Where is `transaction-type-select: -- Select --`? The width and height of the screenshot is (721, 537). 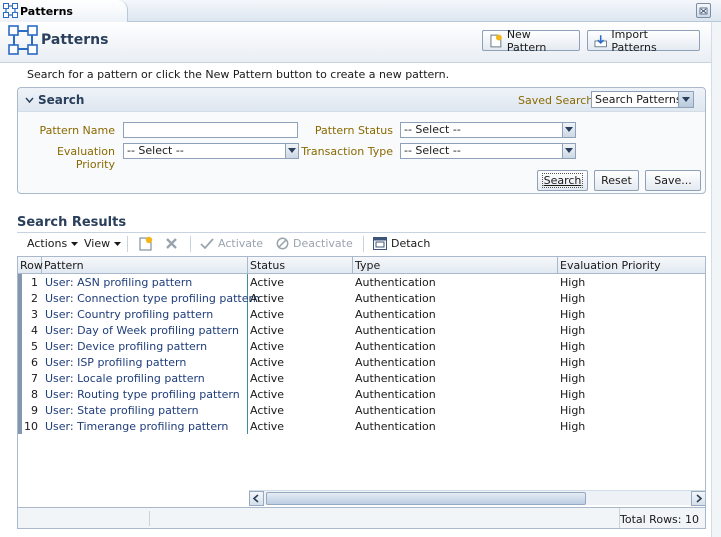 transaction-type-select: -- Select -- is located at coordinates (488, 151).